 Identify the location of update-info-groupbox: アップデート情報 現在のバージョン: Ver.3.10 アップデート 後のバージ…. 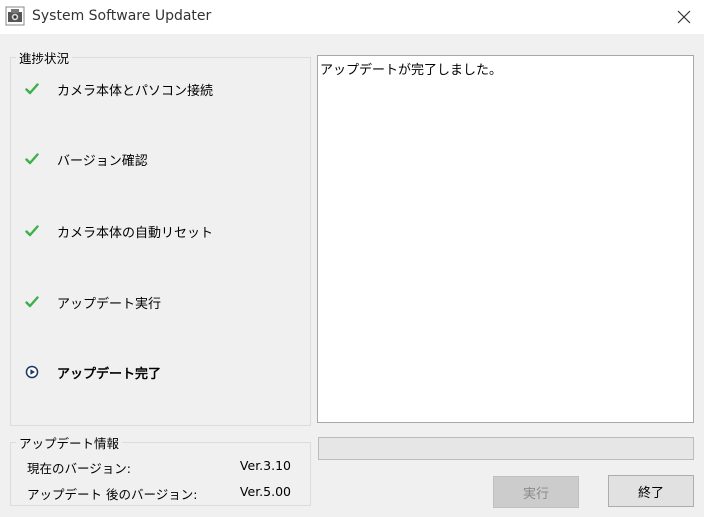
(160, 469).